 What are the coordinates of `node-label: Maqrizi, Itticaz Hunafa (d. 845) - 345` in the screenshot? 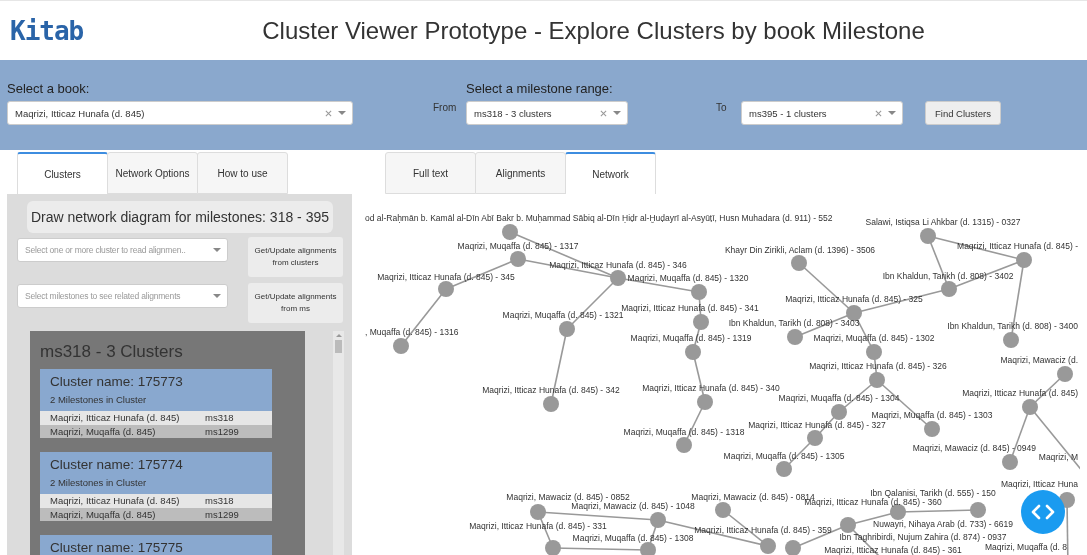 It's located at (446, 277).